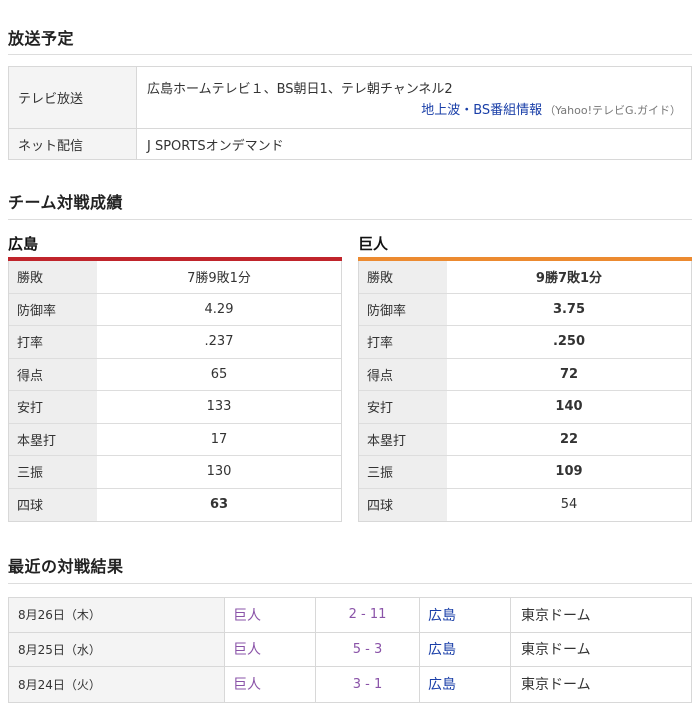 This screenshot has height=707, width=700. Describe the element at coordinates (175, 277) in the screenshot. I see `stat-row: 勝敗 7勝9敗1分` at that location.